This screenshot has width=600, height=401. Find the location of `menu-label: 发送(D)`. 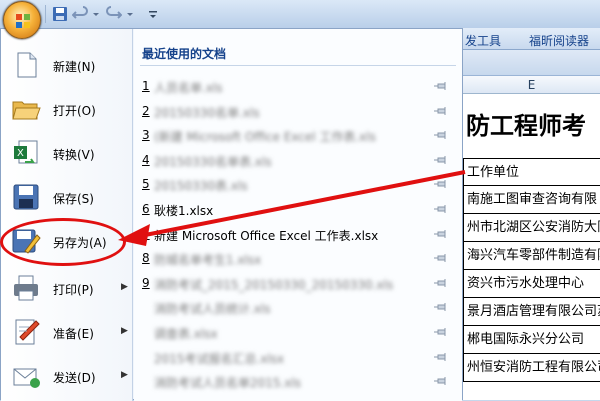

menu-label: 发送(D) is located at coordinates (74, 378).